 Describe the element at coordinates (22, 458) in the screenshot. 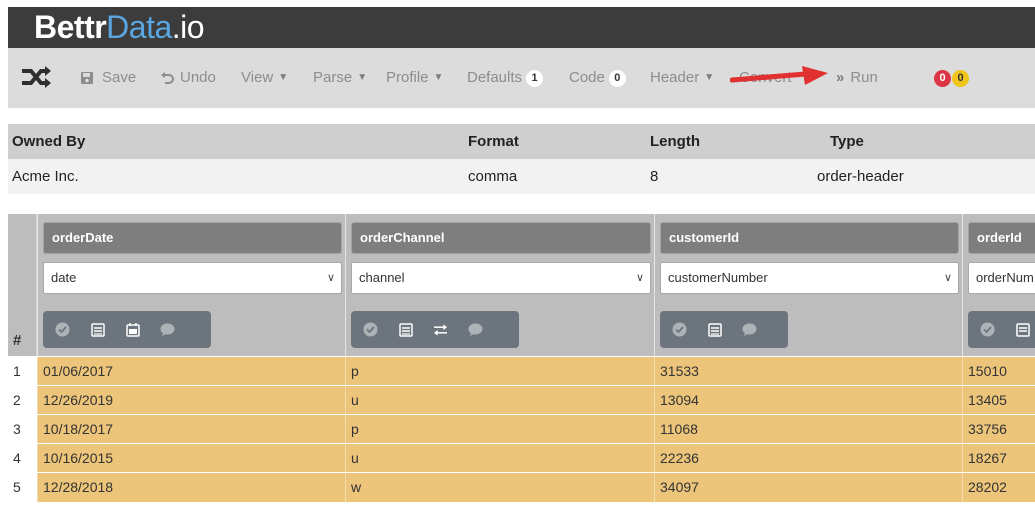

I see `row-number: 4` at that location.